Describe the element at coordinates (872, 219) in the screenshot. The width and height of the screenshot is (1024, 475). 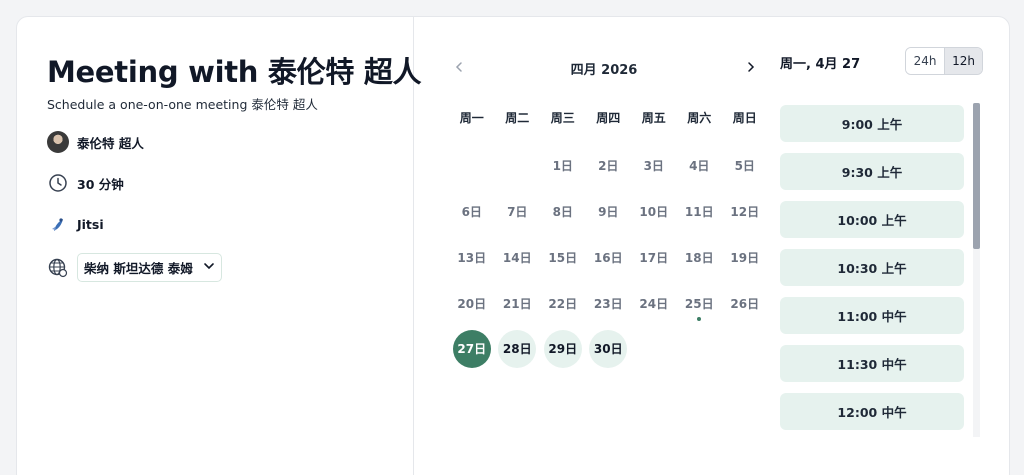
I see `time-slot-button: 10:00 上午` at that location.